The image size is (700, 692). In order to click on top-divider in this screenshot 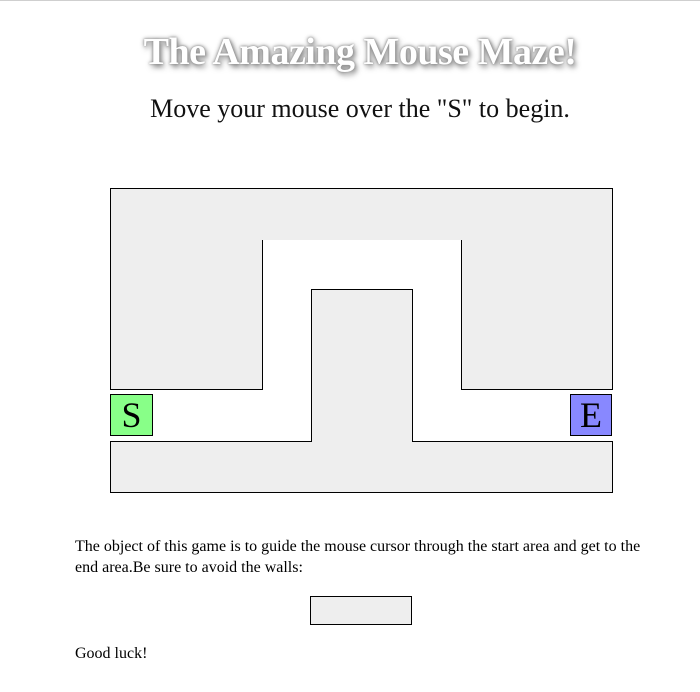, I will do `click(350, 0)`.